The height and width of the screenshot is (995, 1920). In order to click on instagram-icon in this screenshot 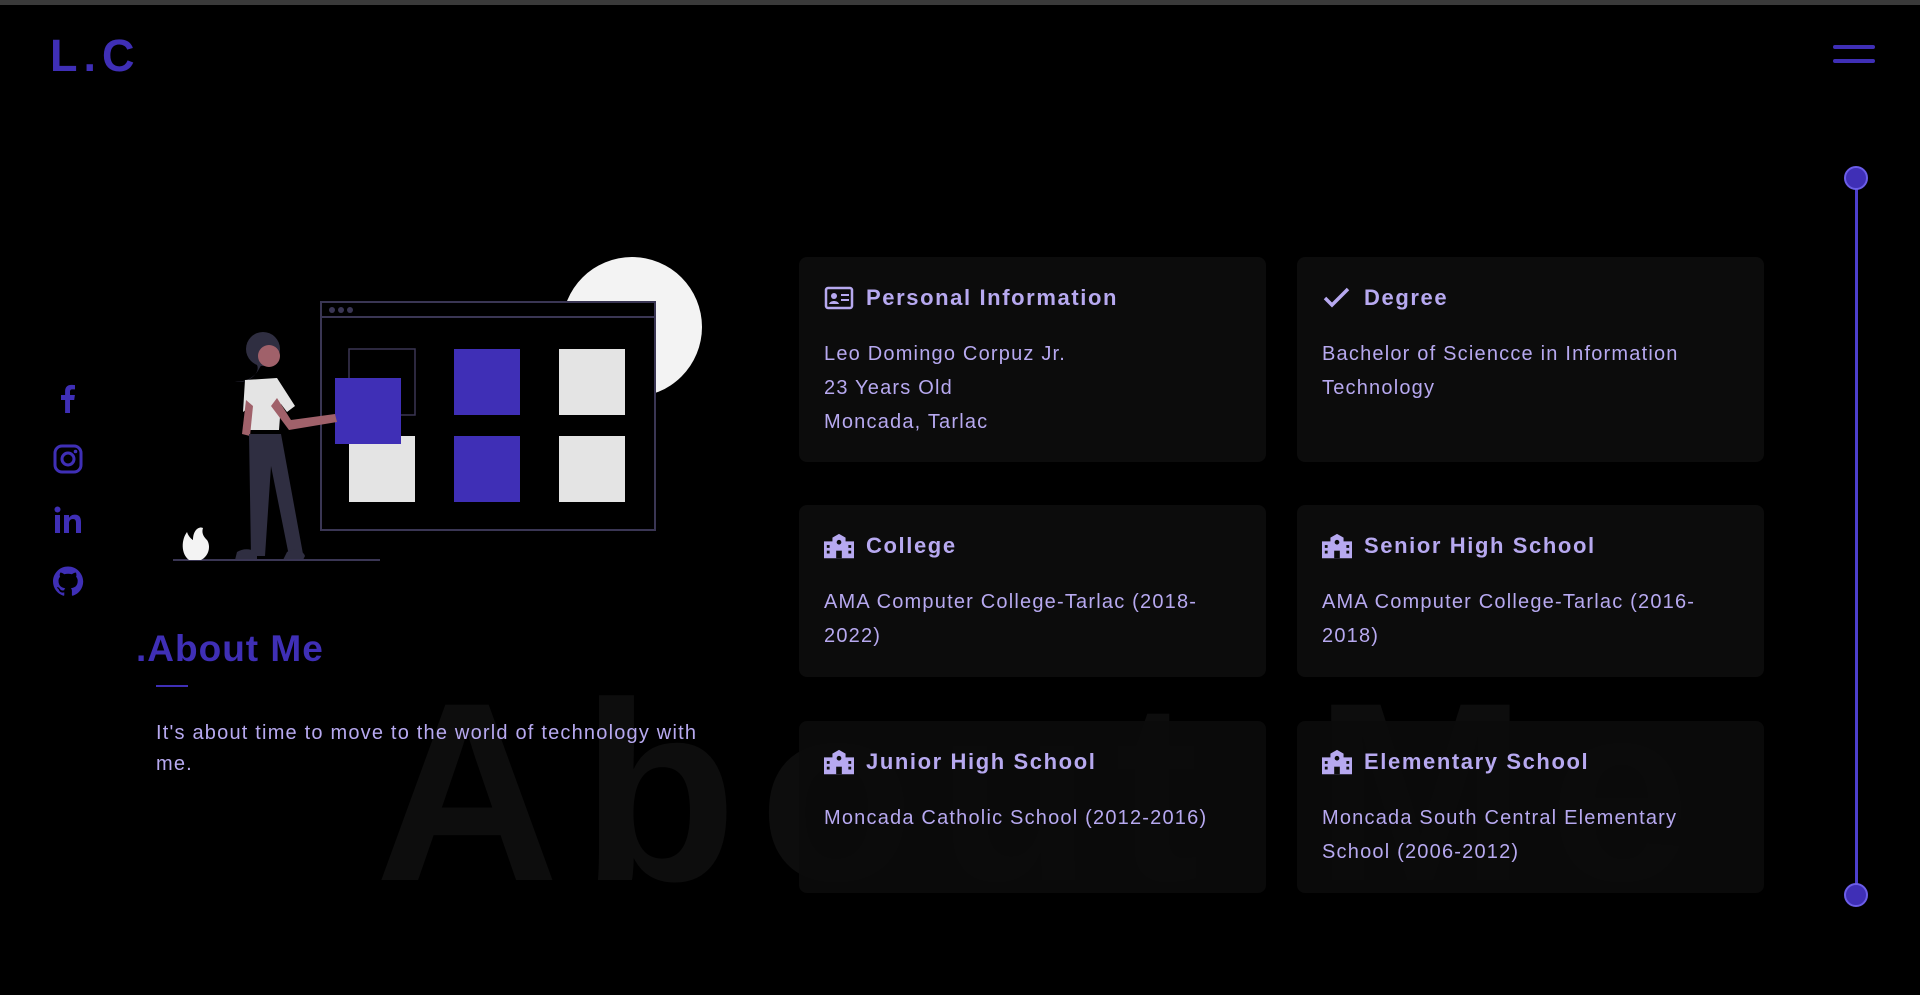, I will do `click(68, 459)`.